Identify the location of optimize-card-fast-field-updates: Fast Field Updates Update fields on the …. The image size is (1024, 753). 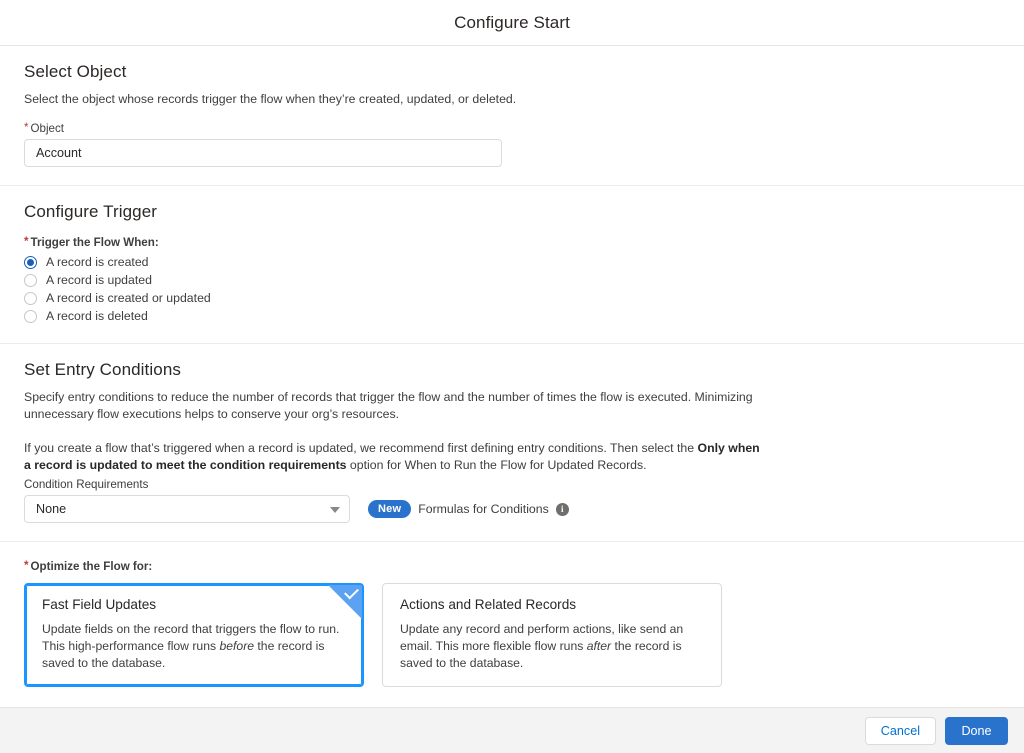
(194, 635).